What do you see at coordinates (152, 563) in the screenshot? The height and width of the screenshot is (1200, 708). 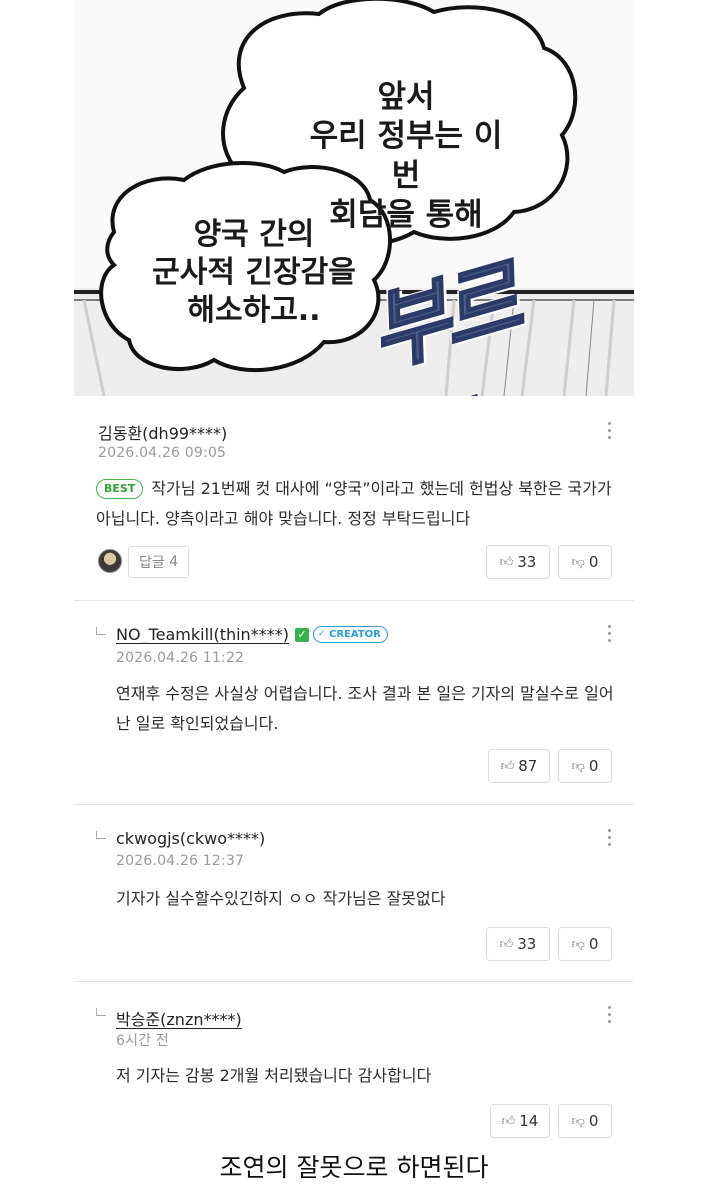 I see `reply-label: 답글` at bounding box center [152, 563].